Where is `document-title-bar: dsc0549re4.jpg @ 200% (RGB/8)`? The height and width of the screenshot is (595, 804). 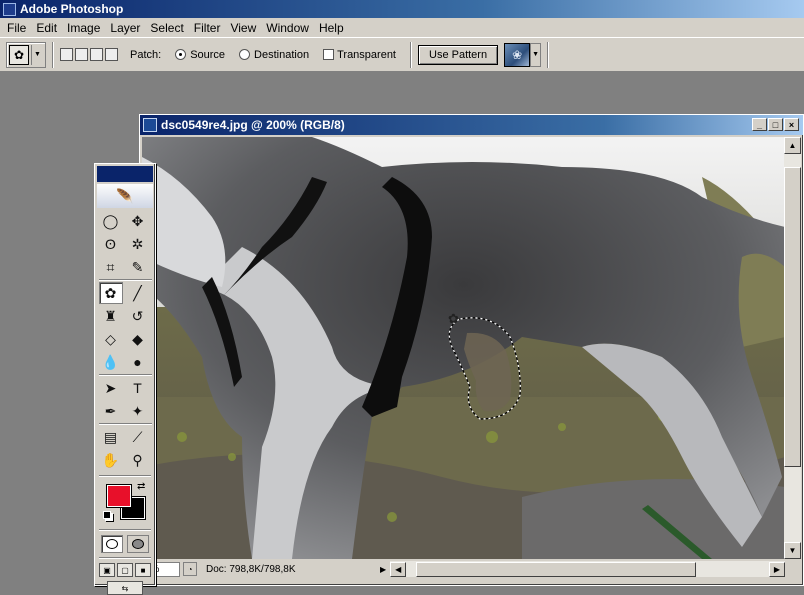
document-title-bar: dsc0549re4.jpg @ 200% (RGB/8) is located at coordinates (471, 125).